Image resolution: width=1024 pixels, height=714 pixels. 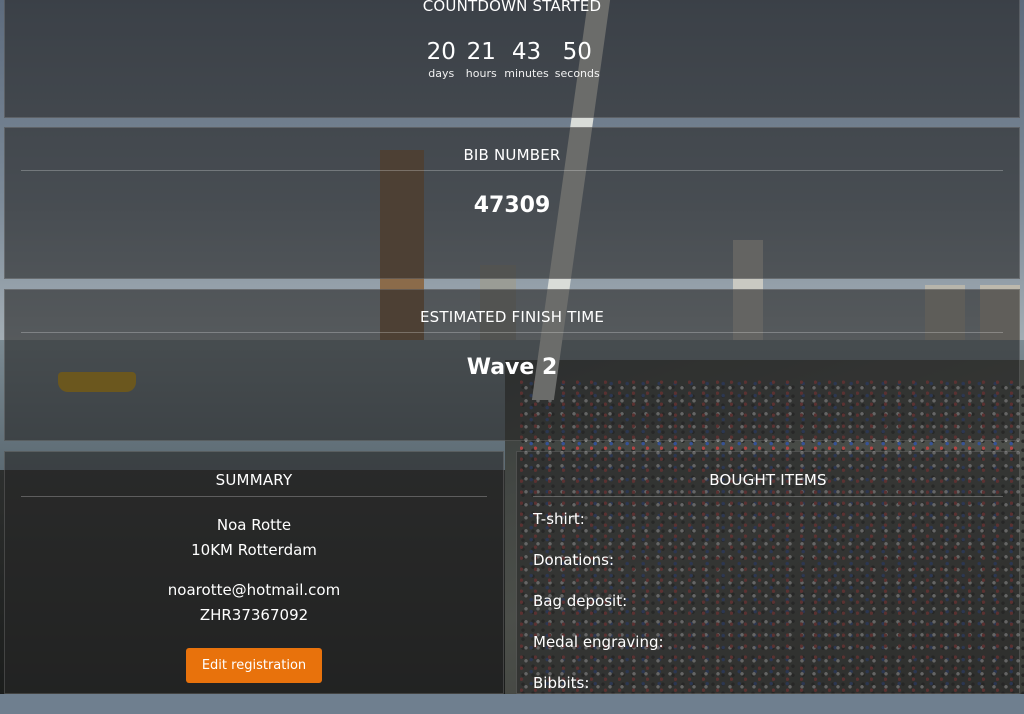 I want to click on countdown-seconds-value: 50, so click(x=577, y=52).